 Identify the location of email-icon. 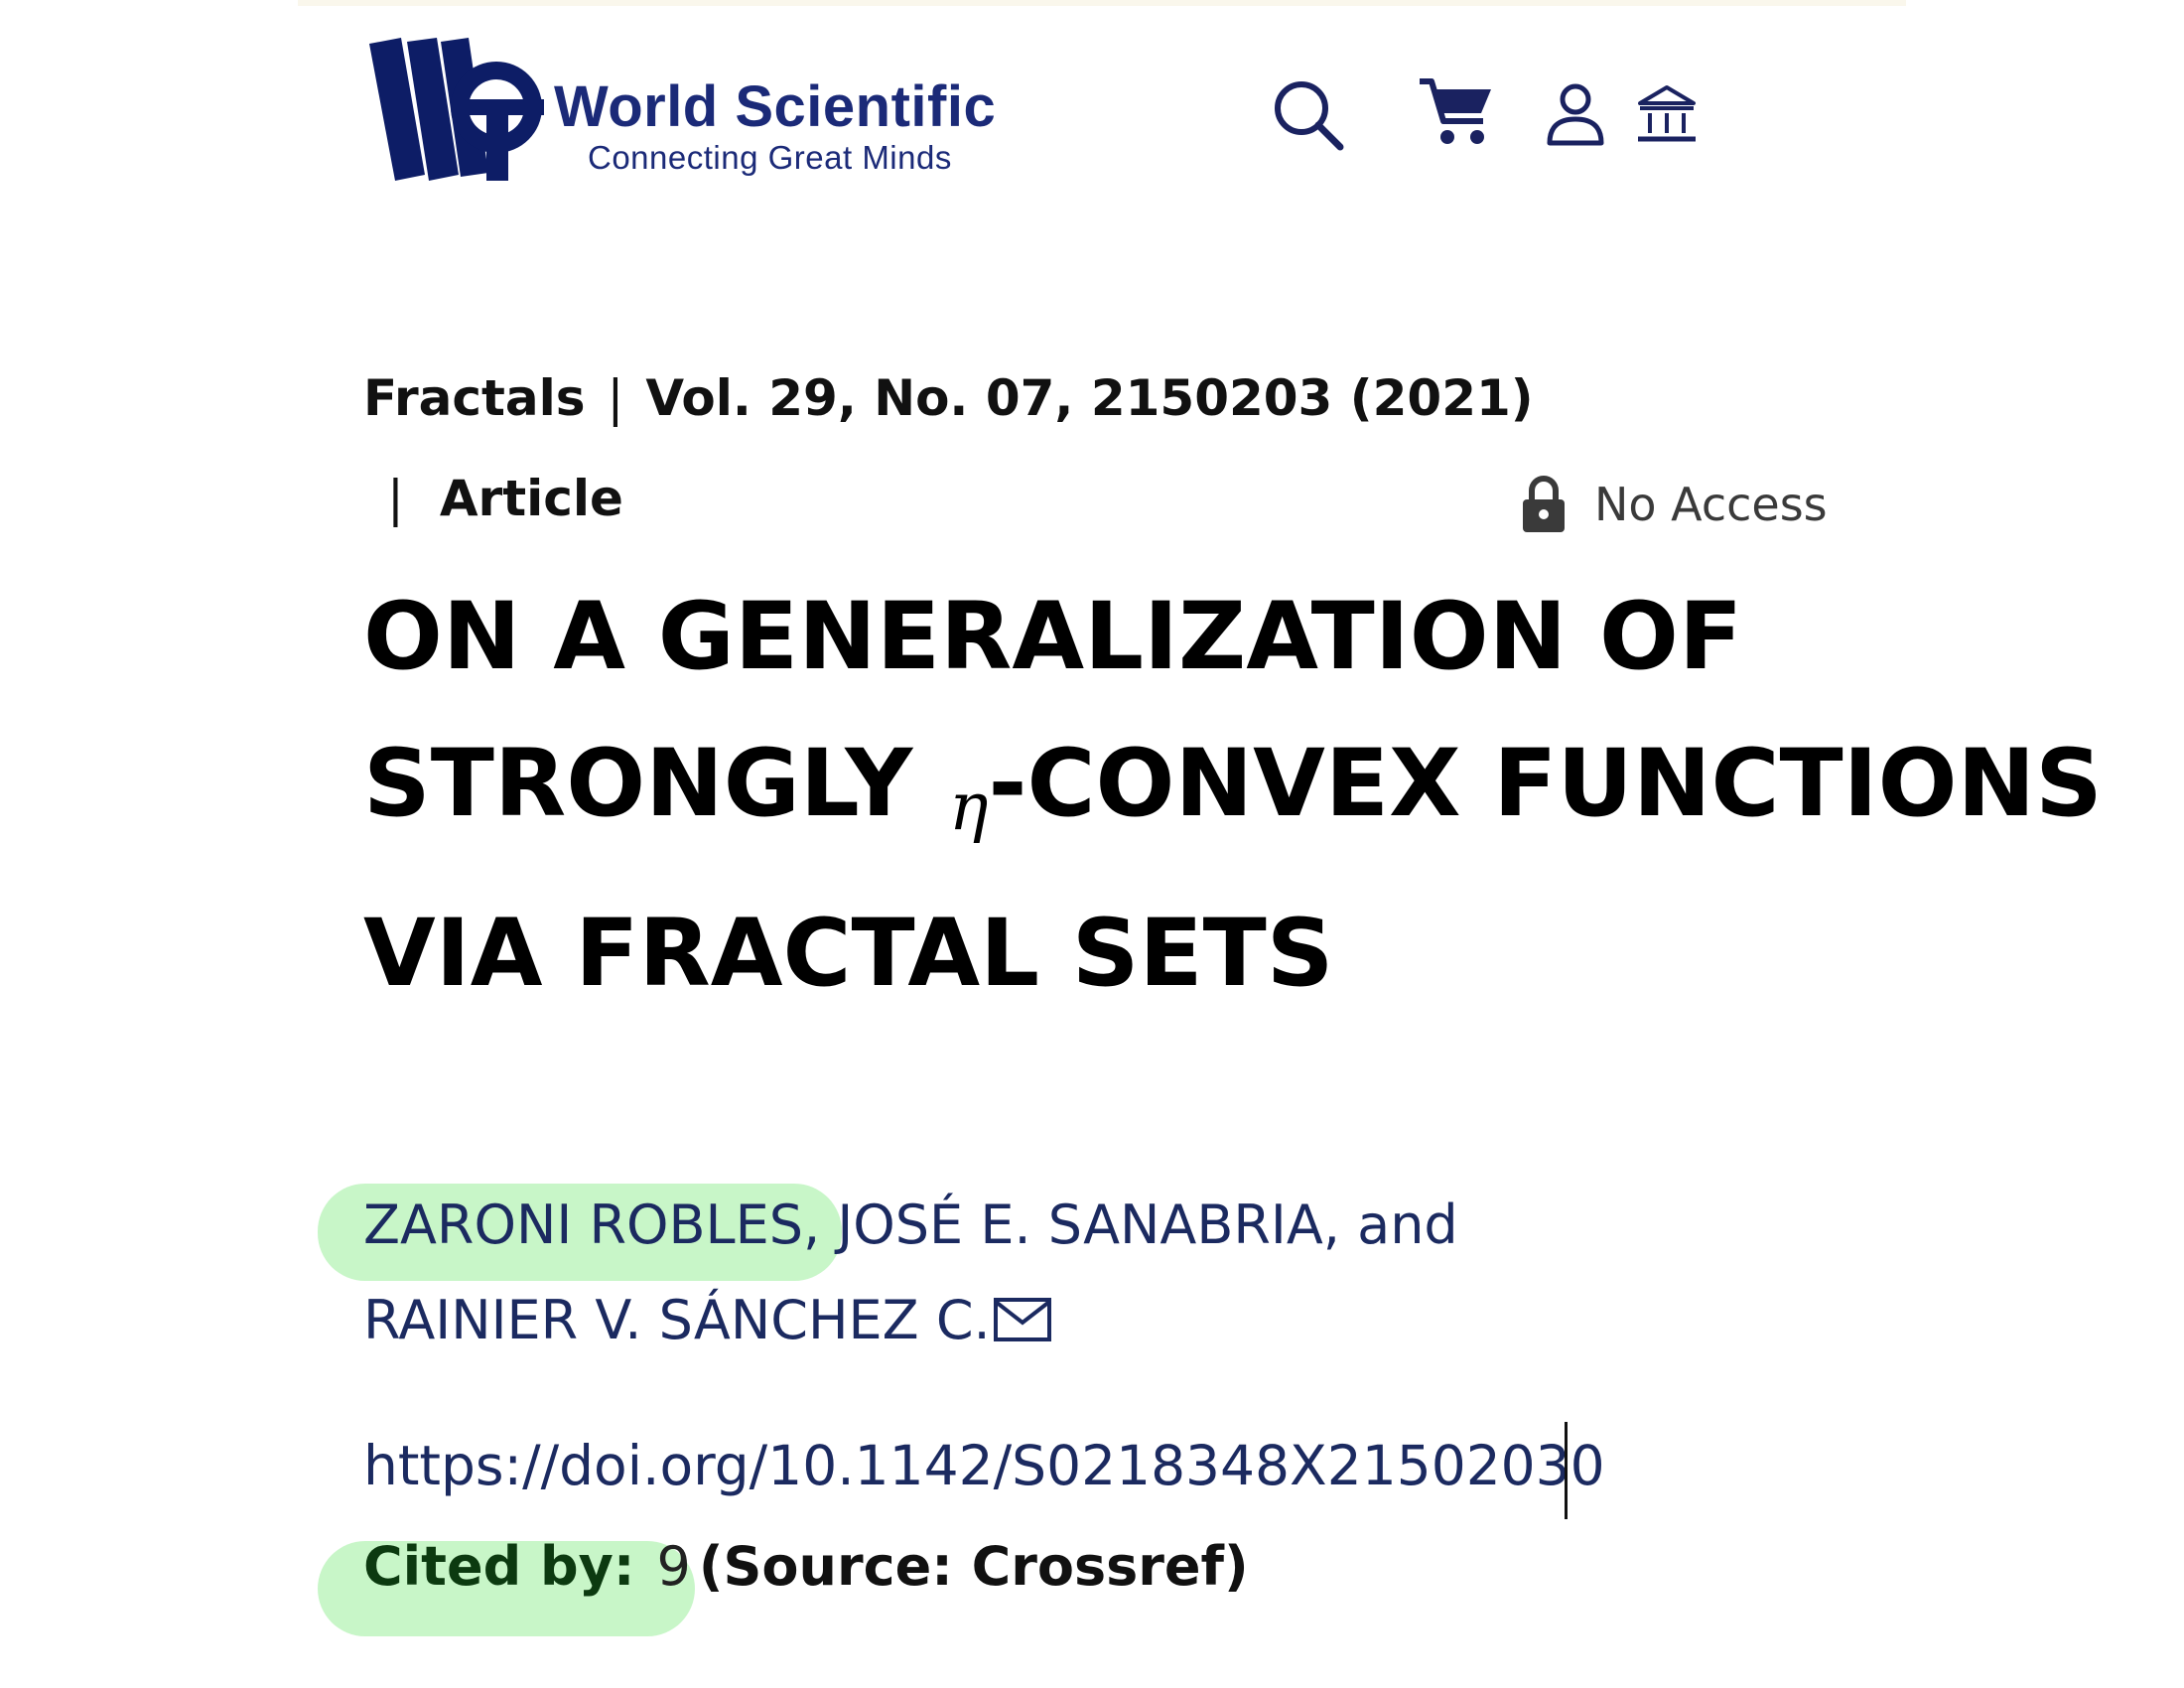
(1022, 1319).